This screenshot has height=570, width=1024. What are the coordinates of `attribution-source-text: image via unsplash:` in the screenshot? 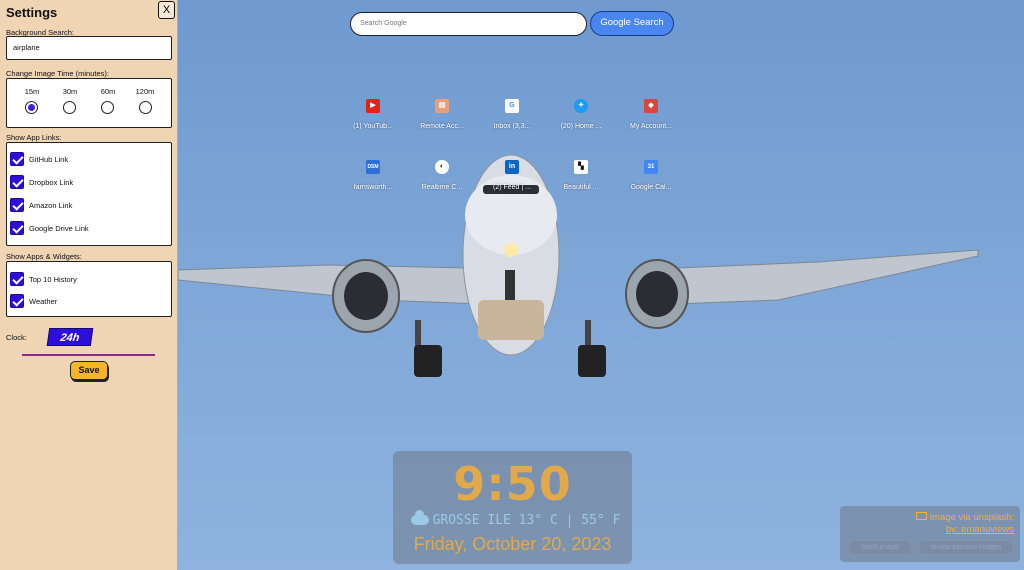 It's located at (972, 517).